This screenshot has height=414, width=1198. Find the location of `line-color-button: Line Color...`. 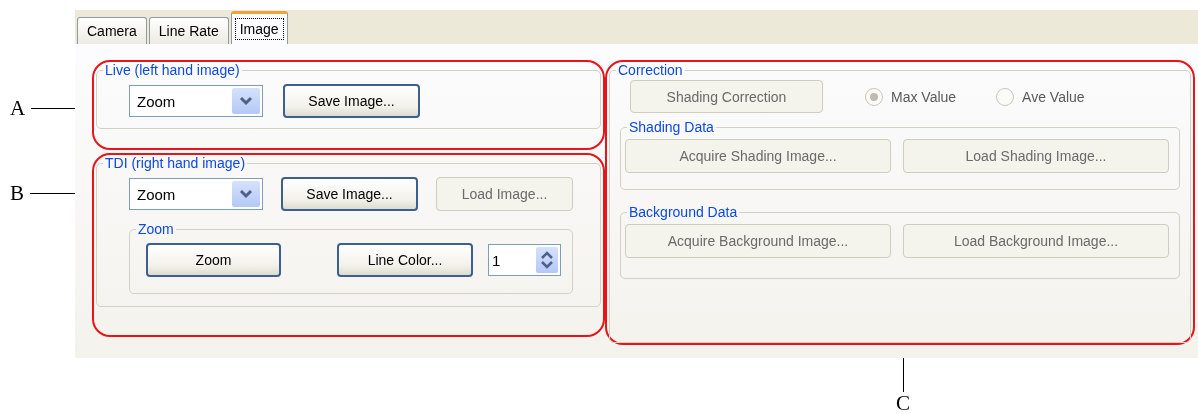

line-color-button: Line Color... is located at coordinates (405, 260).